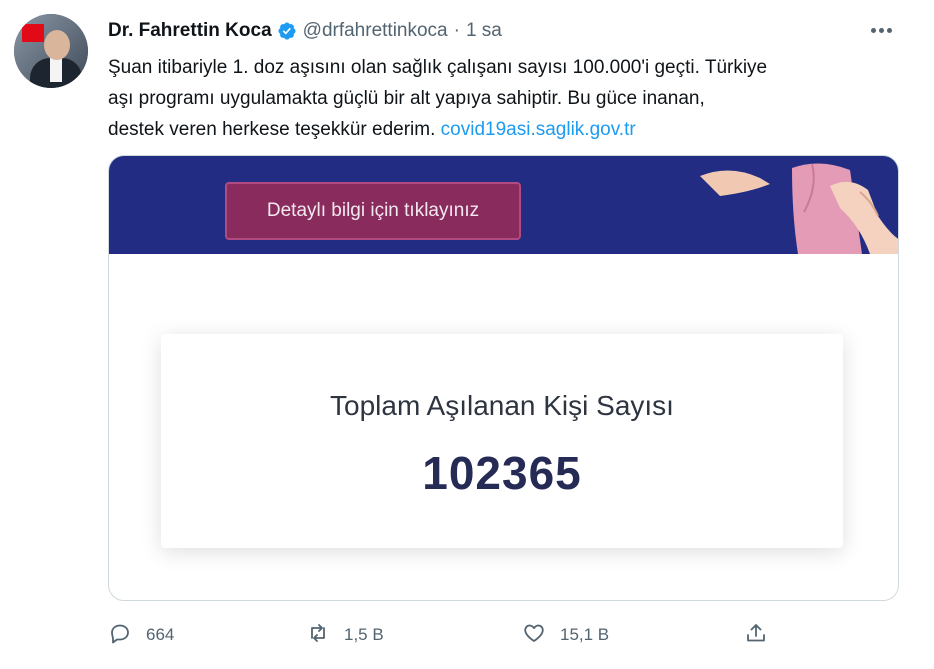  Describe the element at coordinates (534, 635) in the screenshot. I see `heart-icon` at that location.